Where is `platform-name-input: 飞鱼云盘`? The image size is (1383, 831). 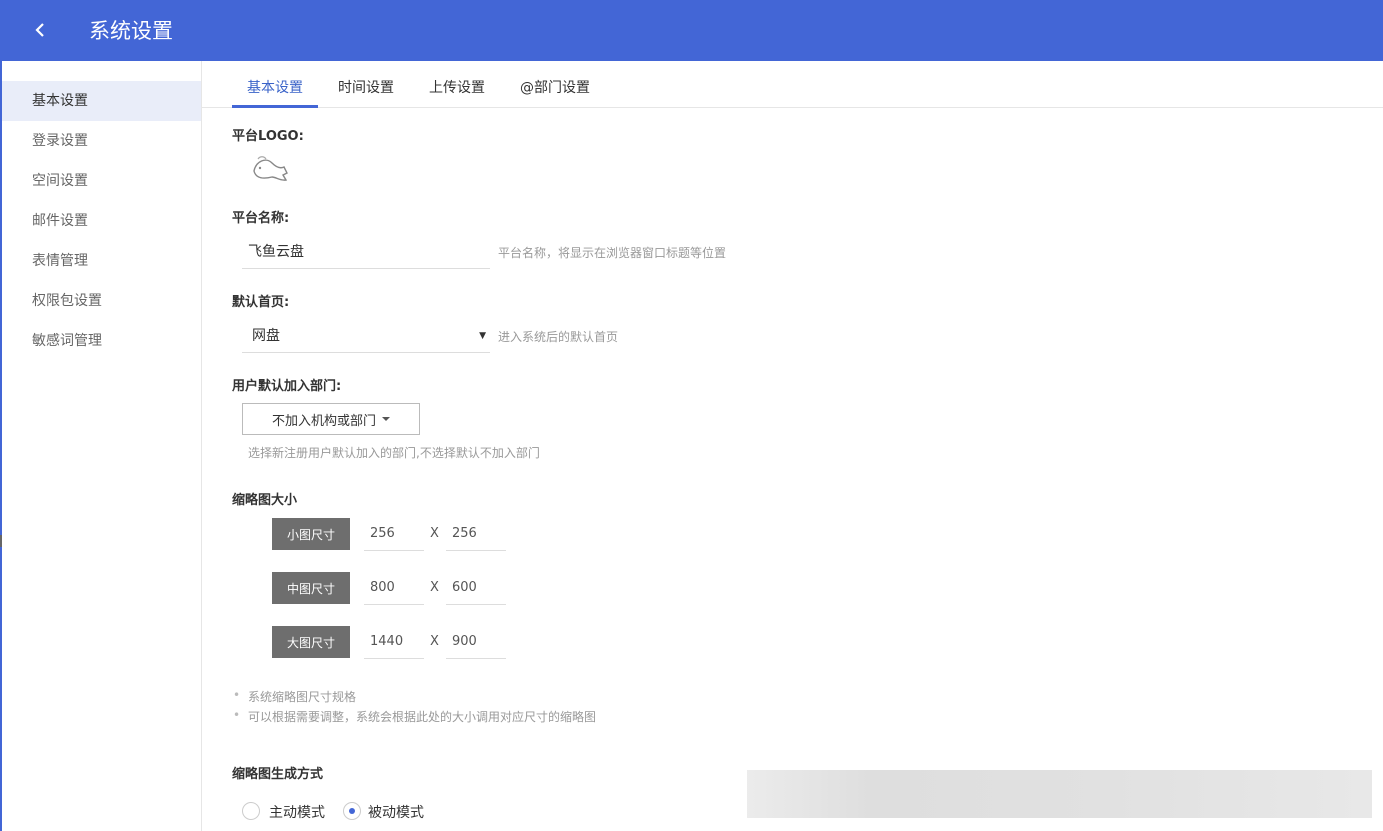 platform-name-input: 飞鱼云盘 is located at coordinates (366, 252).